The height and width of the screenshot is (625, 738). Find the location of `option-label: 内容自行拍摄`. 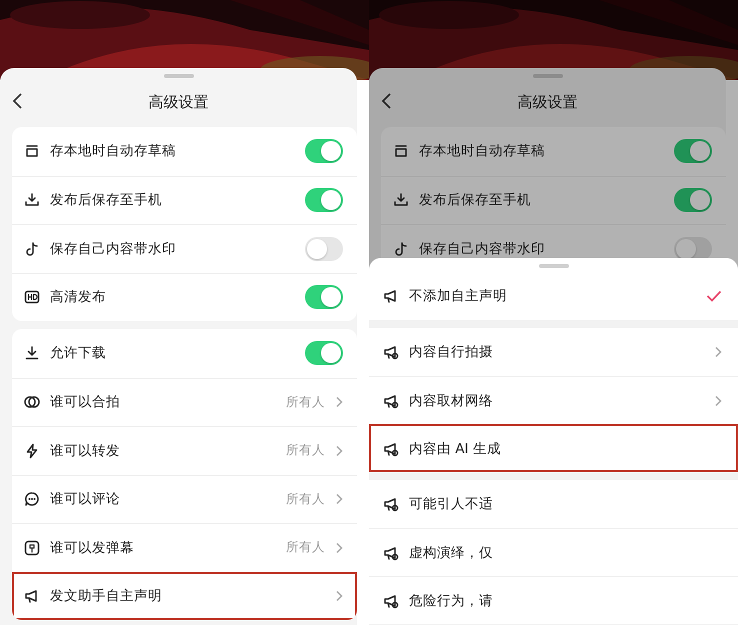

option-label: 内容自行拍摄 is located at coordinates (451, 352).